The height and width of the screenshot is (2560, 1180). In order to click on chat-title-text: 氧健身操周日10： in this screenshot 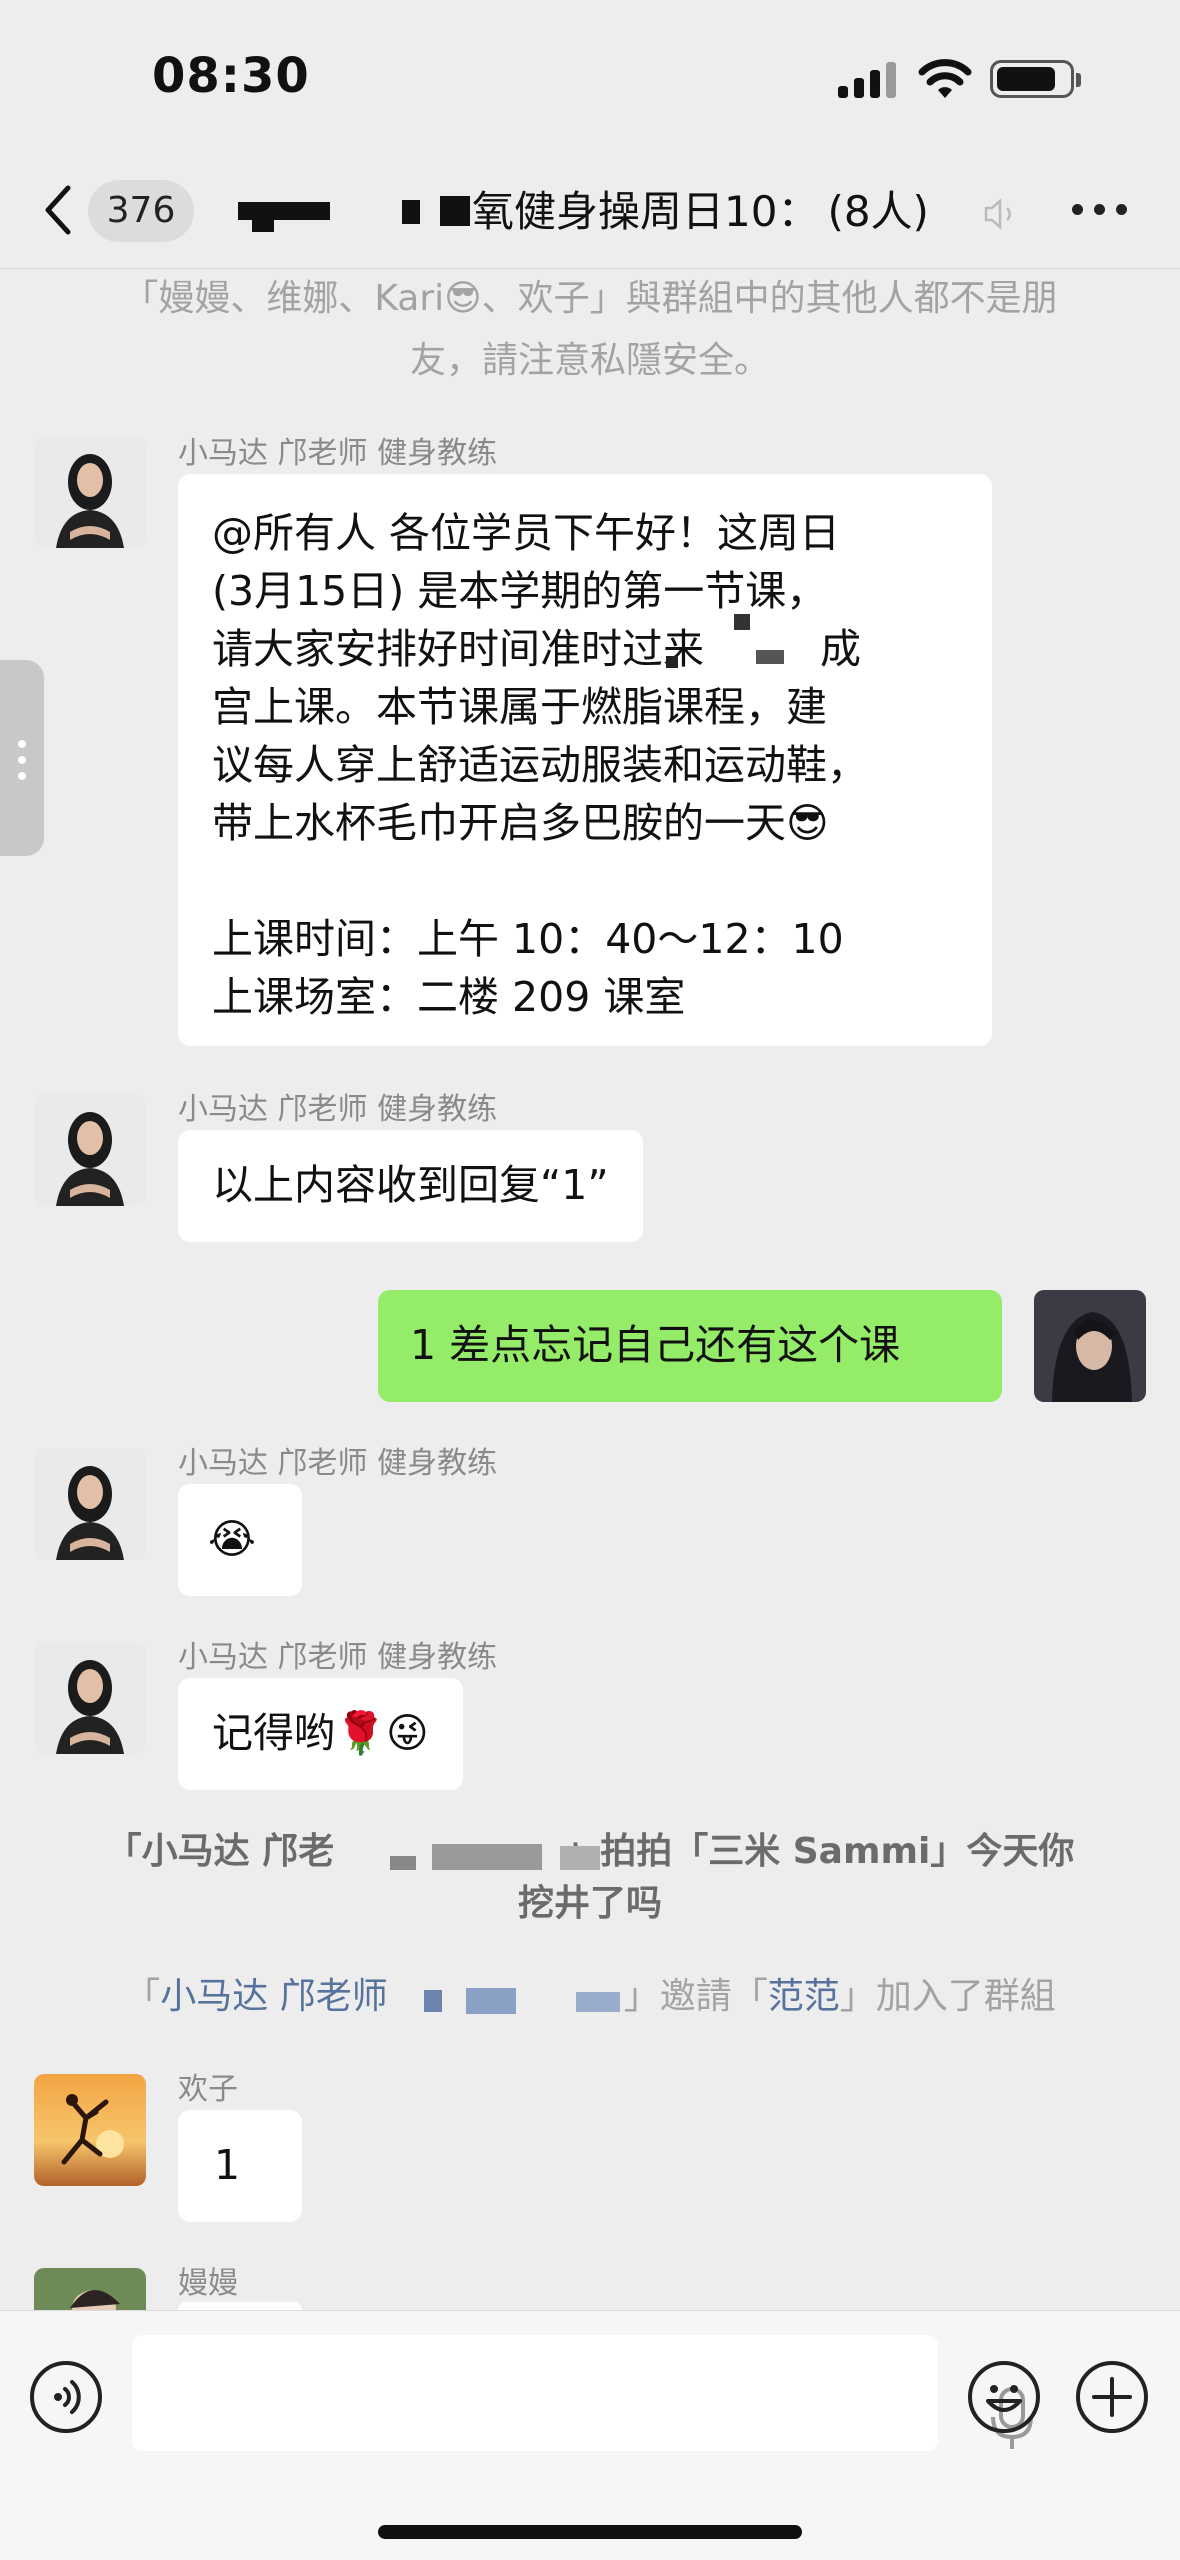, I will do `click(646, 211)`.